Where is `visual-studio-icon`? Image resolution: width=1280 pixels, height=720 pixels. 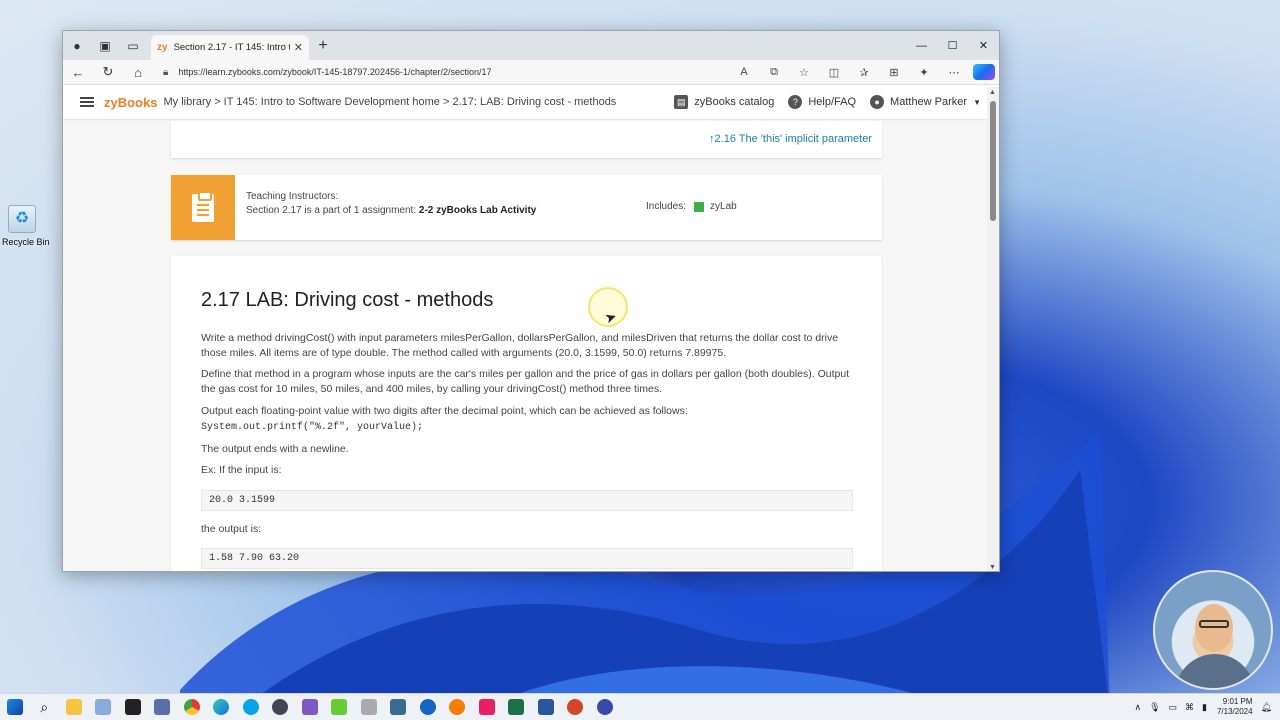 visual-studio-icon is located at coordinates (310, 707).